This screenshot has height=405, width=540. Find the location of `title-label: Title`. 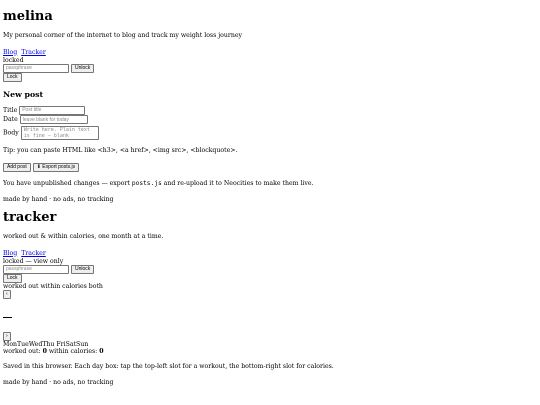

title-label: Title is located at coordinates (10, 110).